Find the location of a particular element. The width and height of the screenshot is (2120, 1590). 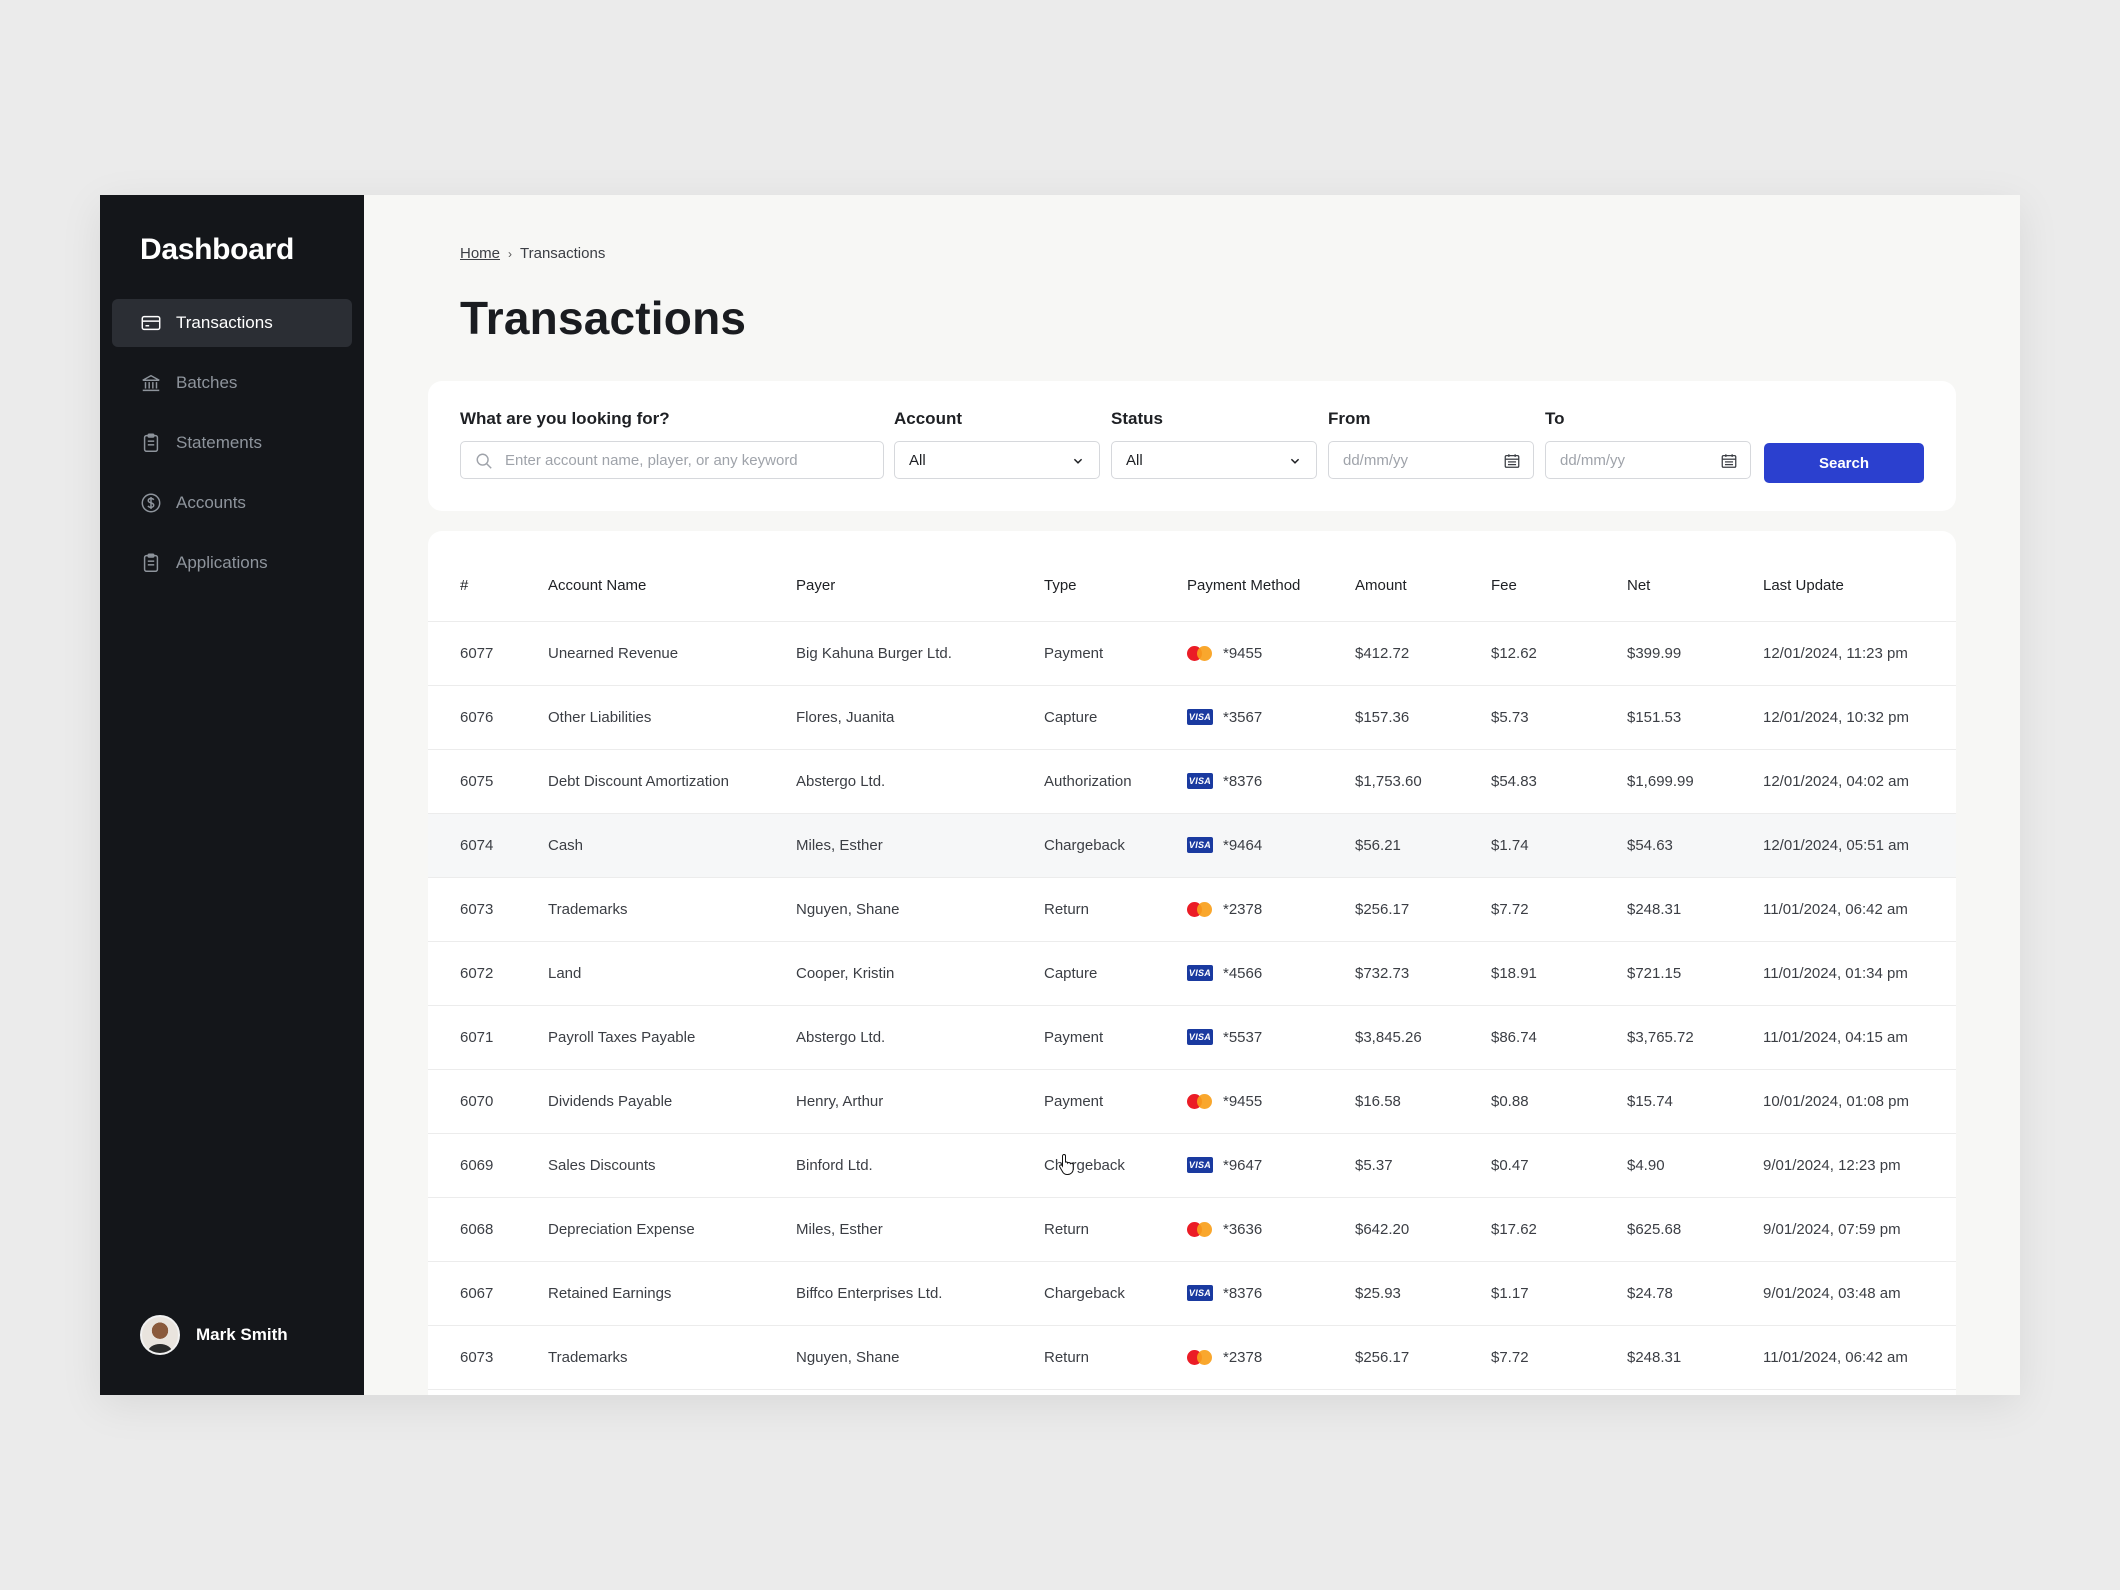

sidebar-item-applications: Applications is located at coordinates (232, 563).